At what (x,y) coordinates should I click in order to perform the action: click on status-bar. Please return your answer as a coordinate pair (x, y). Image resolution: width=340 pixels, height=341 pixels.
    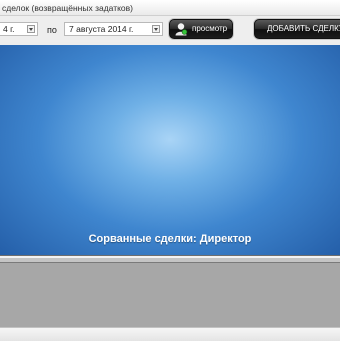
    Looking at the image, I should click on (170, 334).